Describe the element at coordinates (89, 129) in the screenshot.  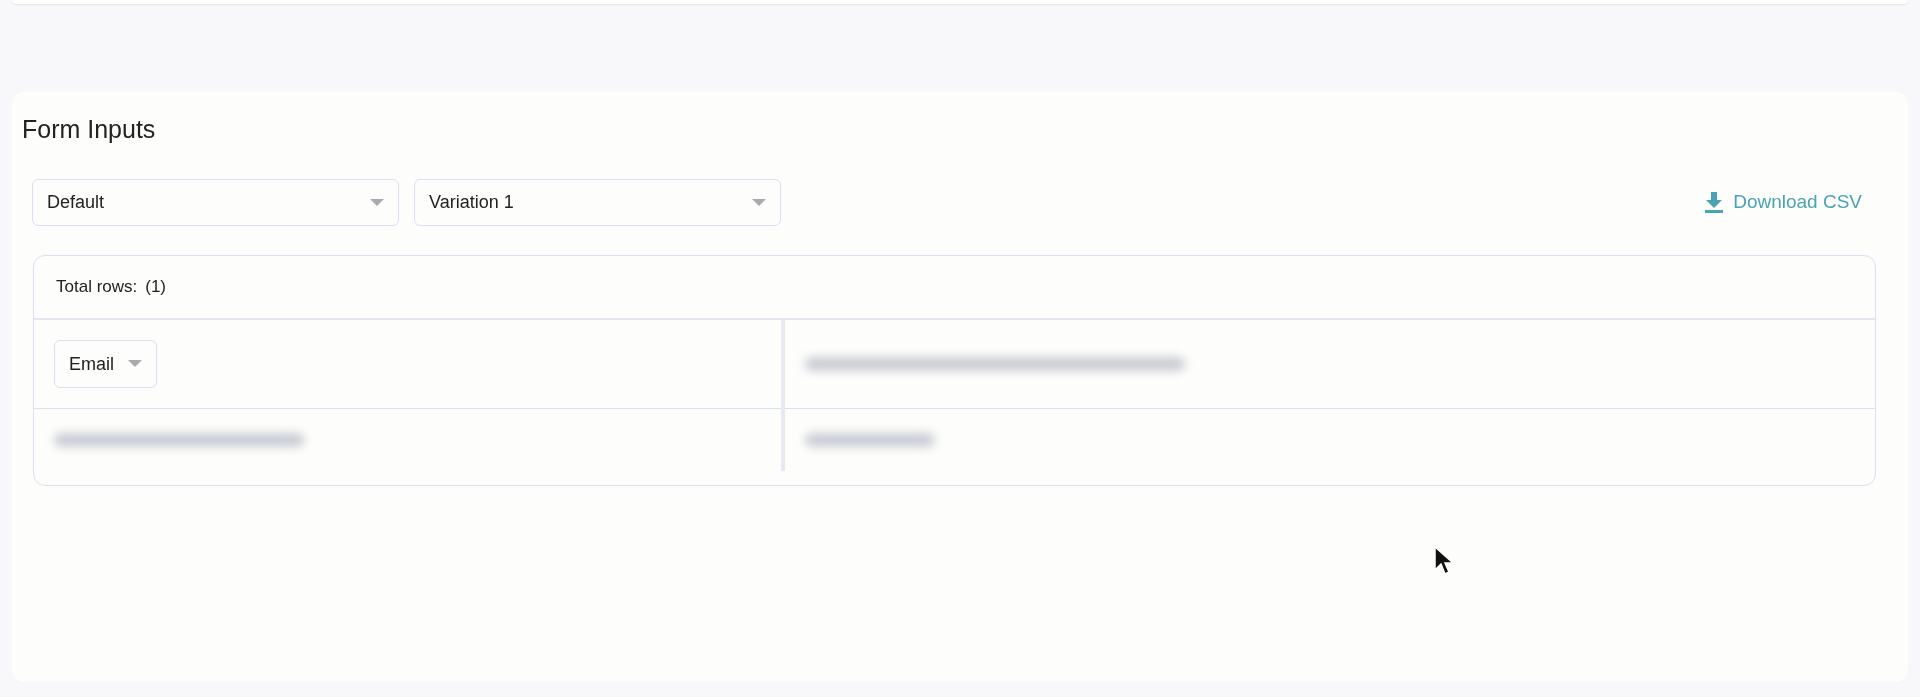
I see `section-title: Form Inputs` at that location.